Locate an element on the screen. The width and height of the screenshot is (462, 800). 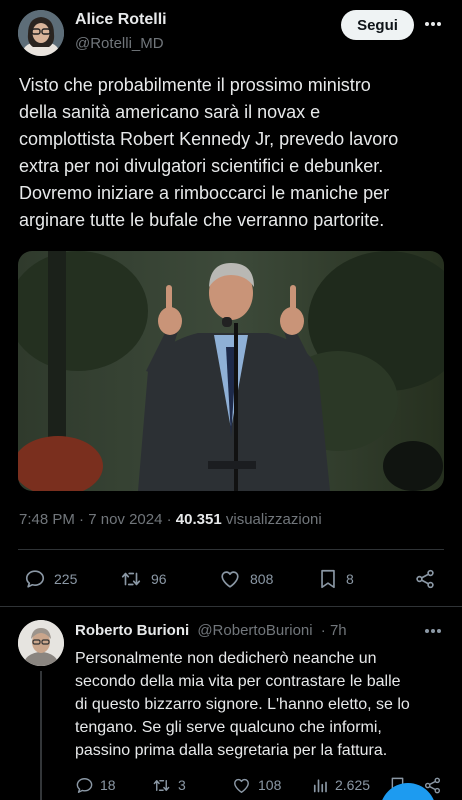
reply-count: 225 is located at coordinates (66, 579).